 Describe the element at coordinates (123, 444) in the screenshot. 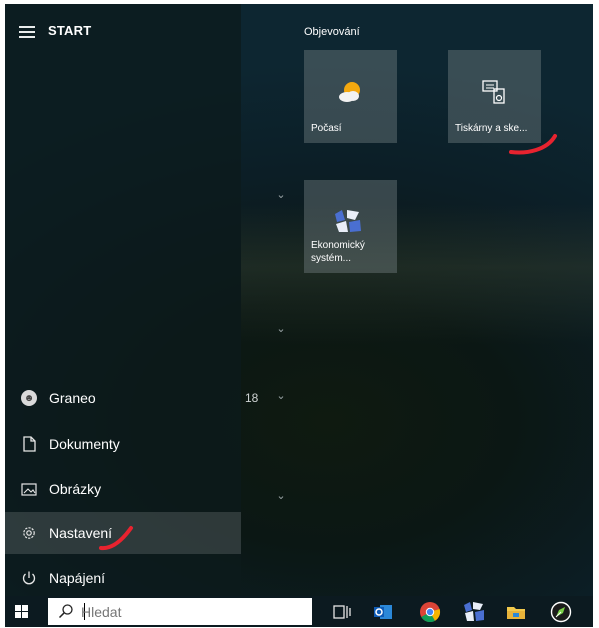

I see `nav-item-documents: Dokumenty` at that location.